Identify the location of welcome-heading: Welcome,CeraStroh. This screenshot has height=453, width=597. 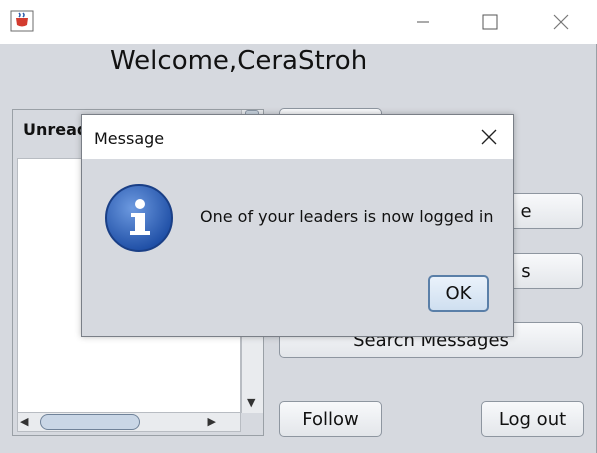
(239, 61).